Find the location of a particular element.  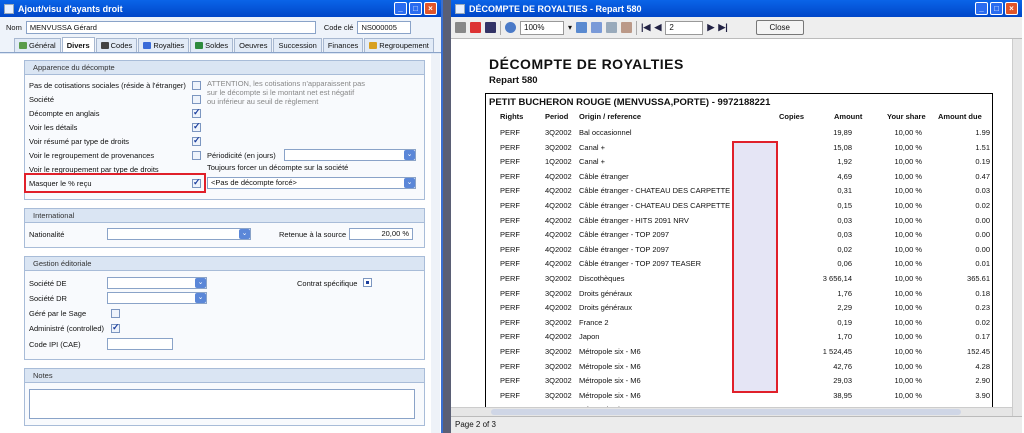

two-page-icon is located at coordinates (597, 27).